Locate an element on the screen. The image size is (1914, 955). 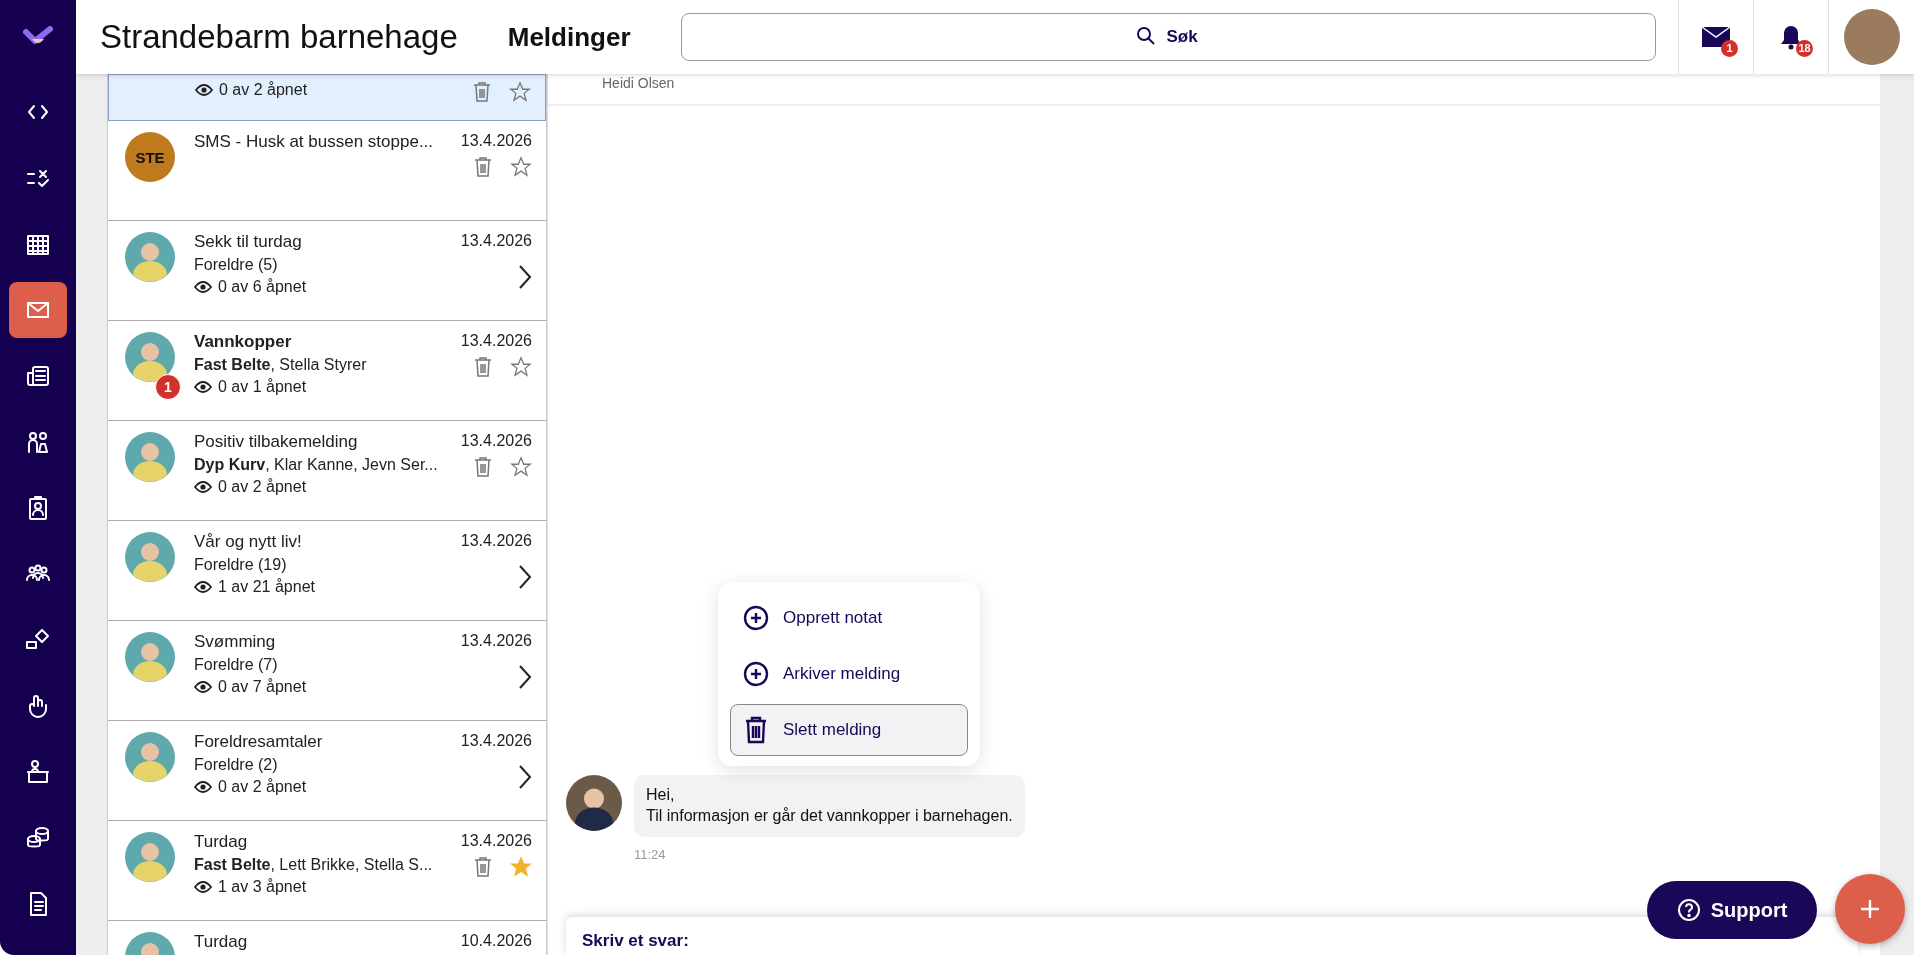
user-avatar is located at coordinates (1871, 37).